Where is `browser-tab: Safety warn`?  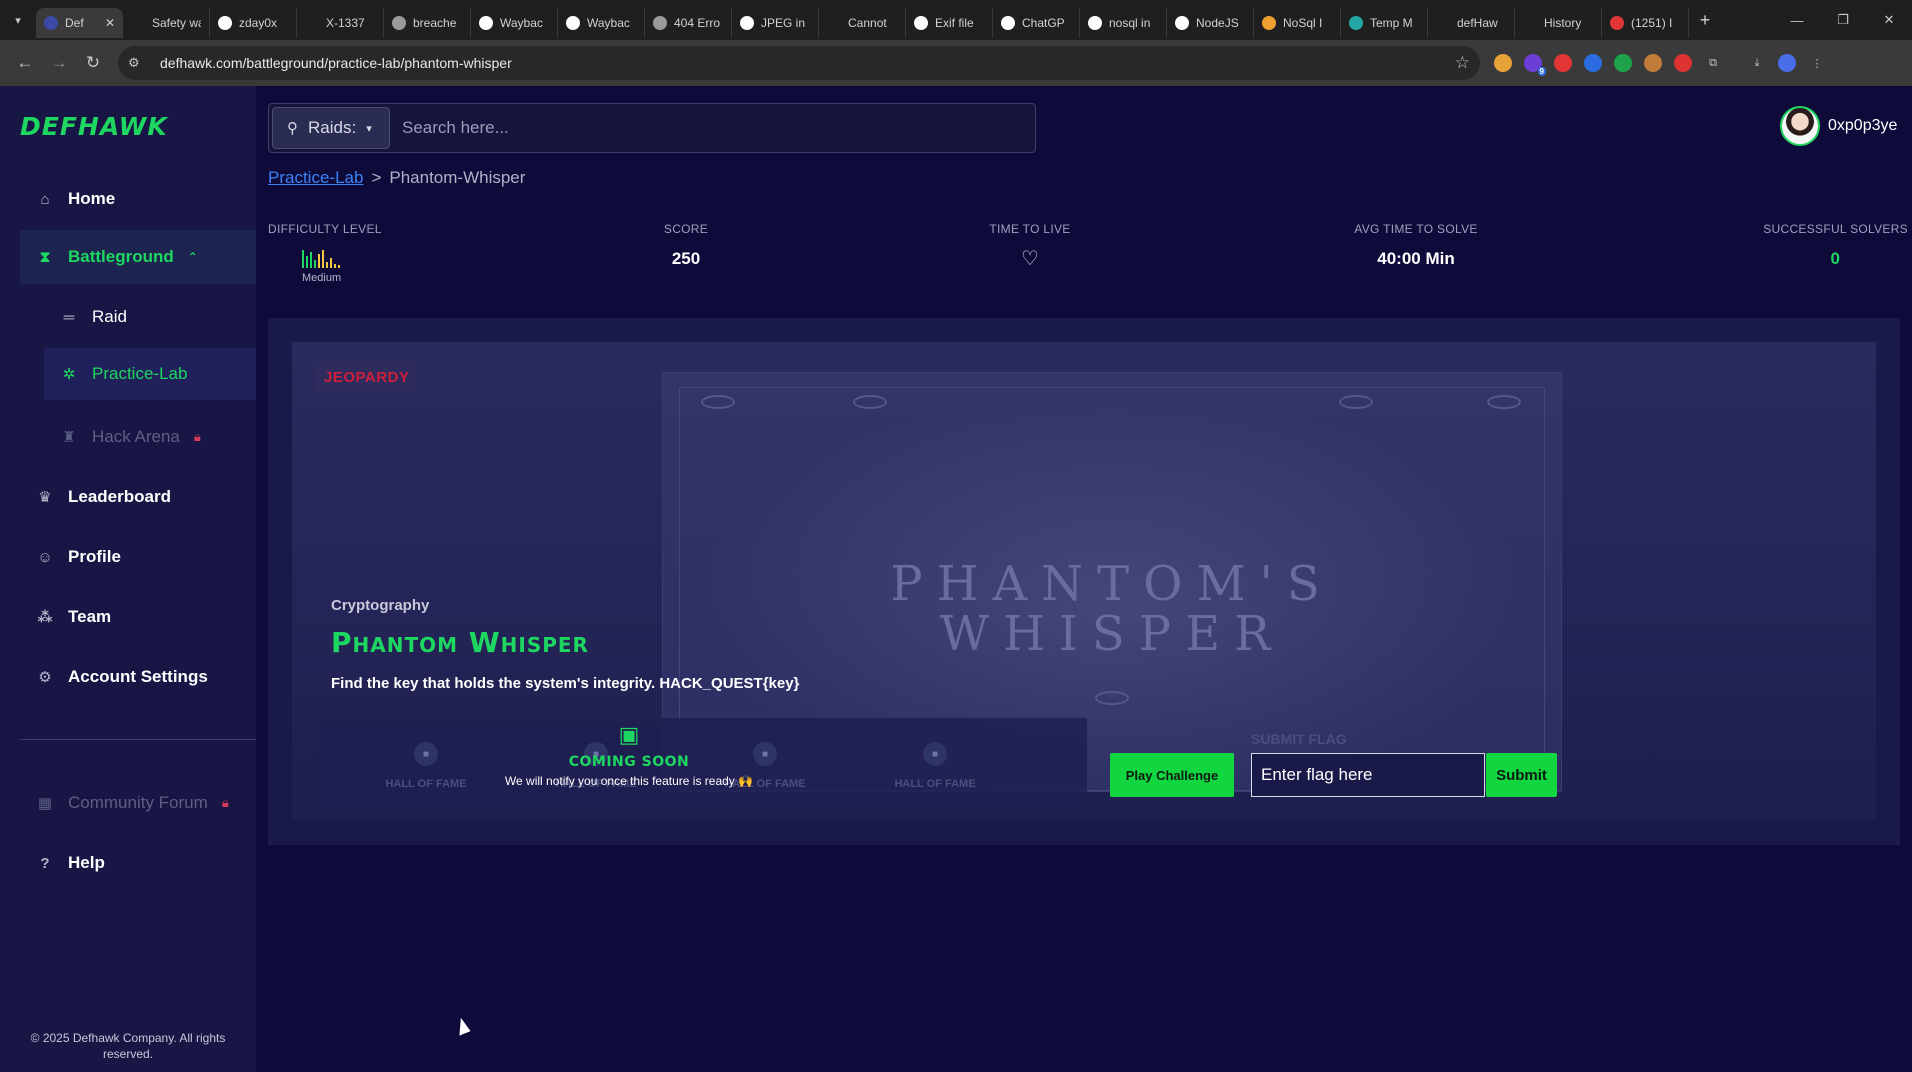 browser-tab: Safety warn is located at coordinates (166, 23).